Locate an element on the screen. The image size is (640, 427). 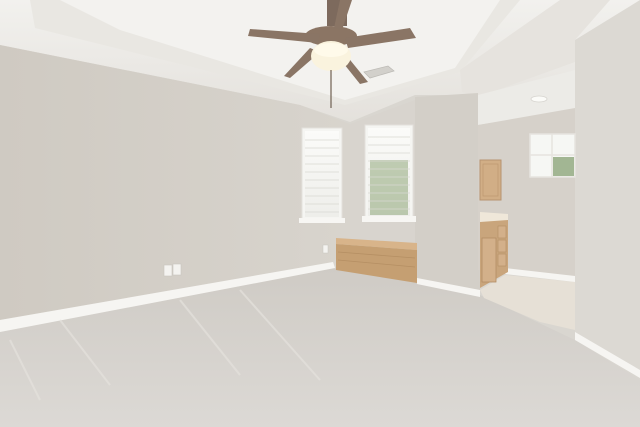
bathroom-window-tree is located at coordinates (563, 166).